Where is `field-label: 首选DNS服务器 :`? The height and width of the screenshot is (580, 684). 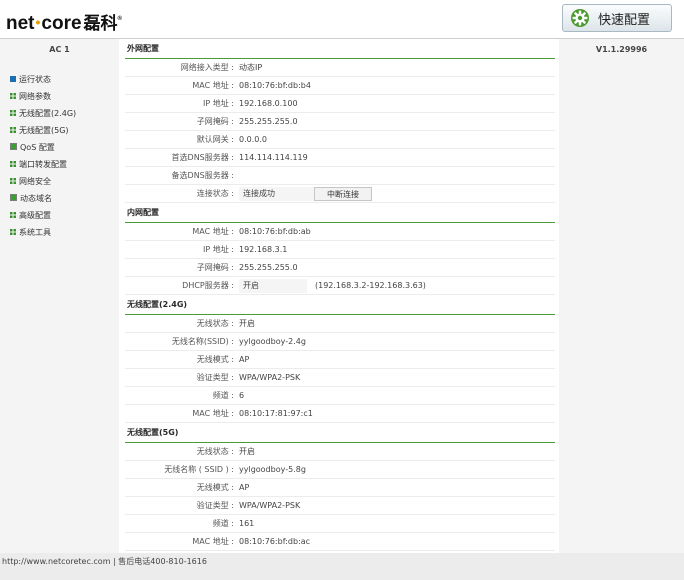 field-label: 首选DNS服务器 : is located at coordinates (202, 157).